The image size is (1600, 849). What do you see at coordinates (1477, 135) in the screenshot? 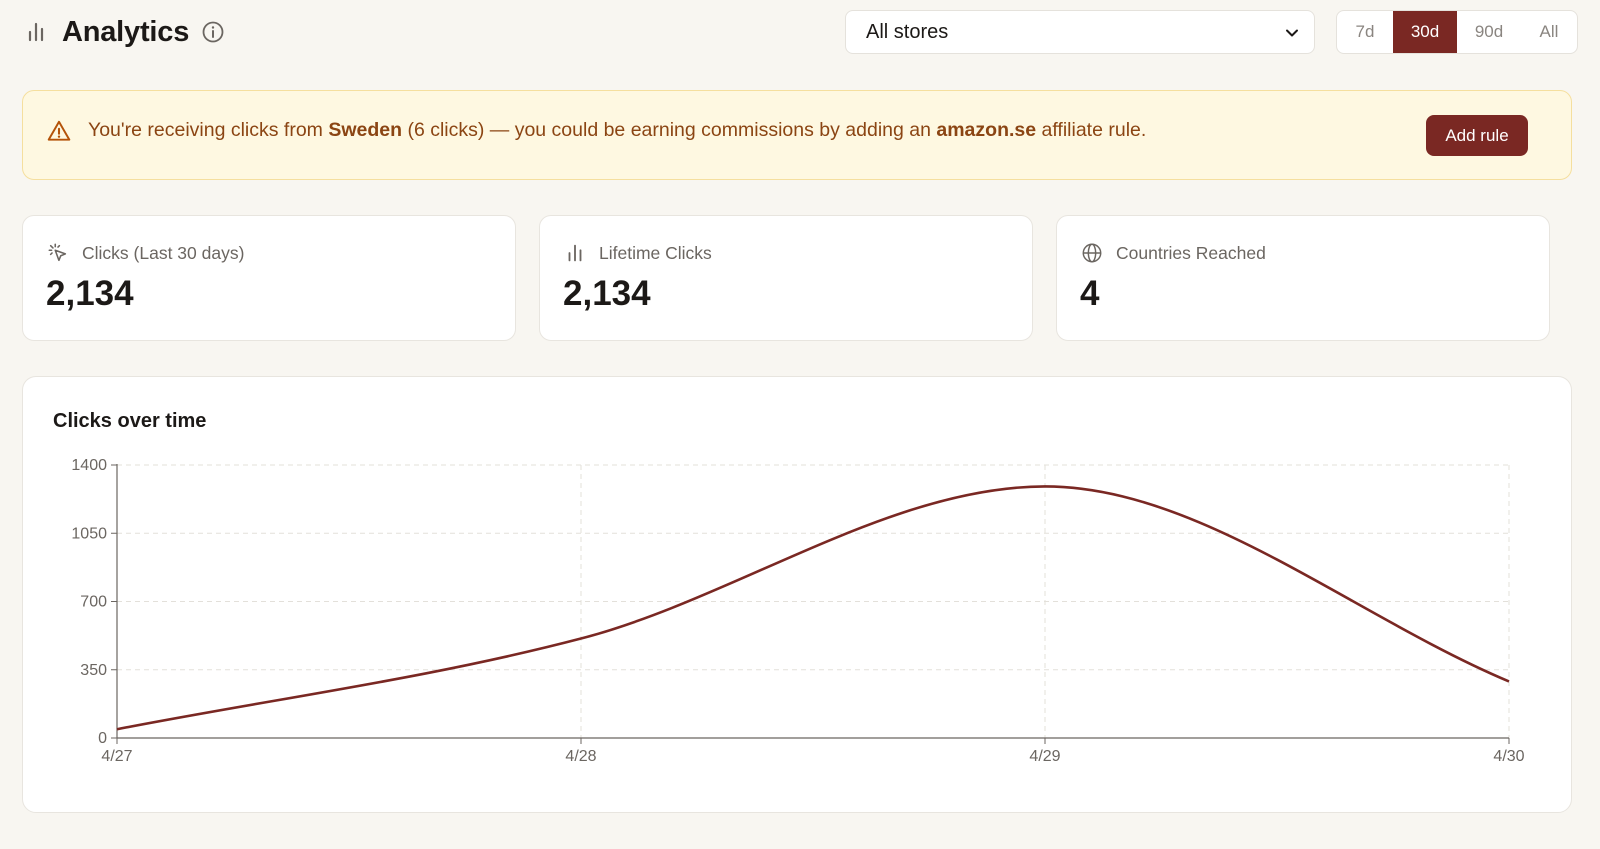
I see `add-rule-button: Add rule` at bounding box center [1477, 135].